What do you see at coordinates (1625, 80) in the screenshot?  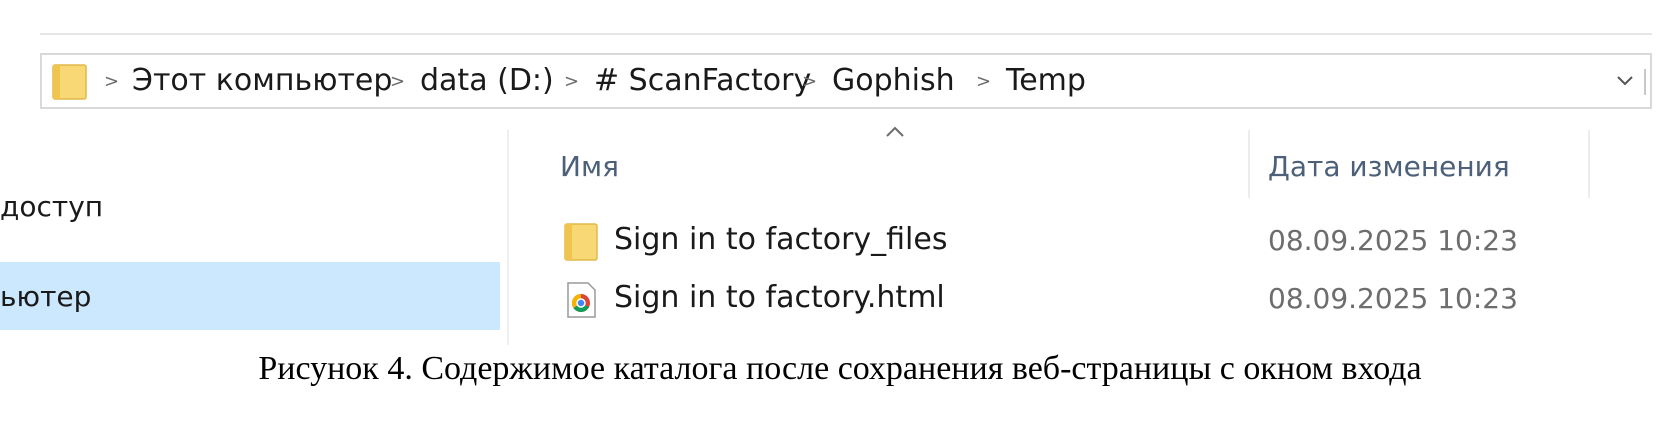 I see `chevron-down-icon` at bounding box center [1625, 80].